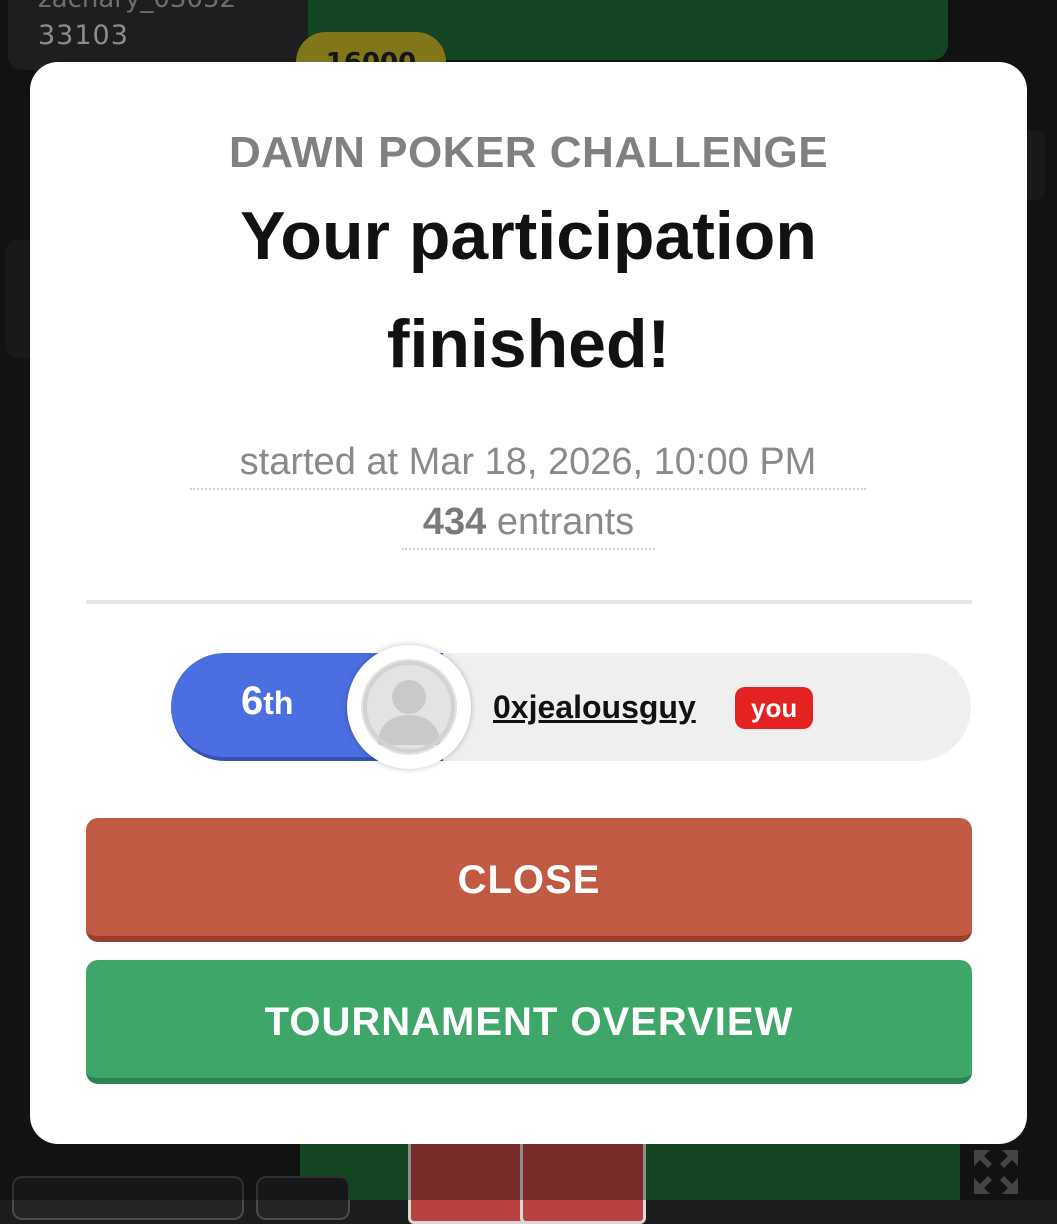 The height and width of the screenshot is (1224, 1057). Describe the element at coordinates (278, 703) in the screenshot. I see `rank-suffix: th` at that location.